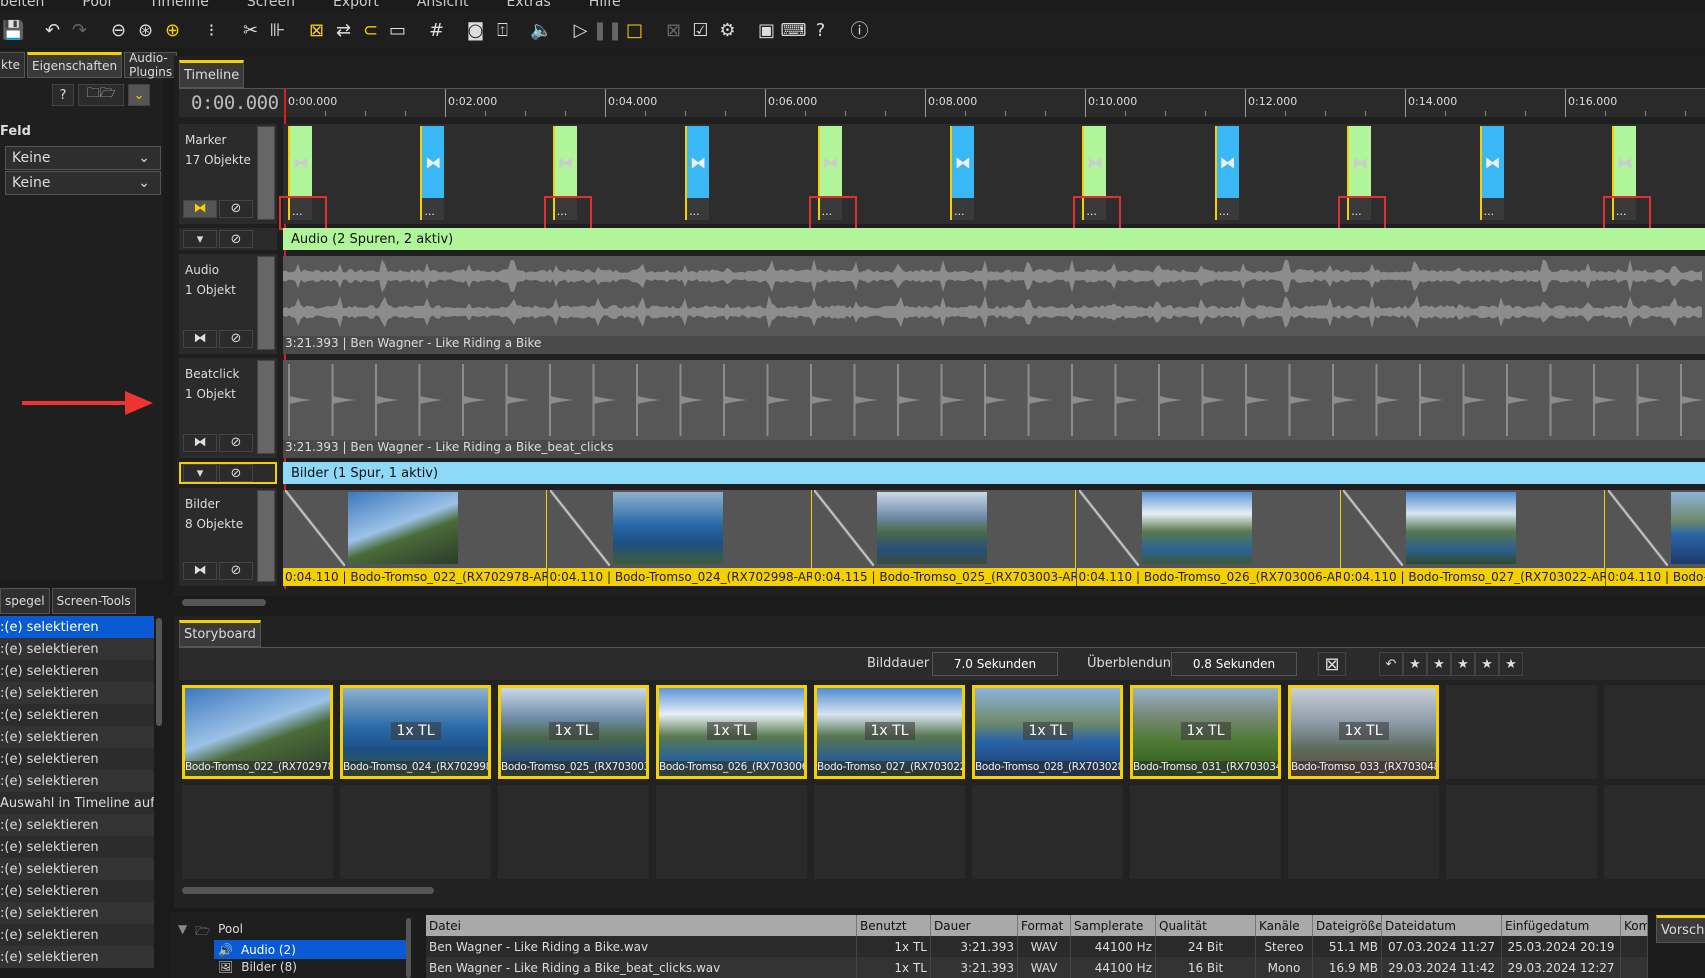  I want to click on reset-rating-button: ↶, so click(1391, 664).